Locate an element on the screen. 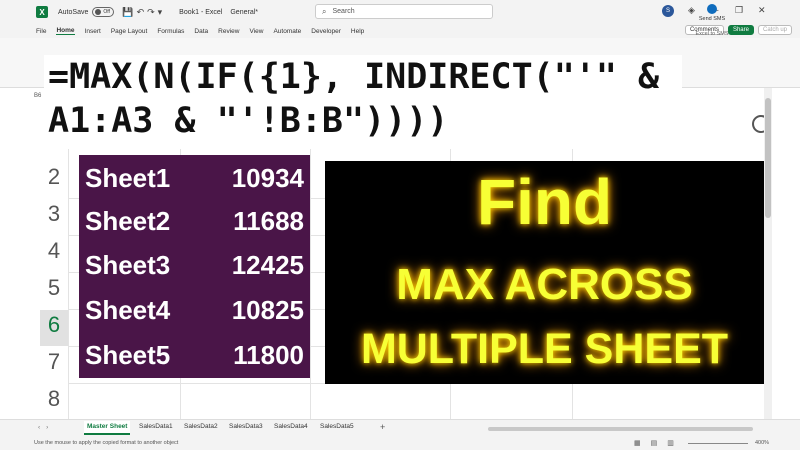 The image size is (800, 450). row-header: 4 is located at coordinates (54, 251).